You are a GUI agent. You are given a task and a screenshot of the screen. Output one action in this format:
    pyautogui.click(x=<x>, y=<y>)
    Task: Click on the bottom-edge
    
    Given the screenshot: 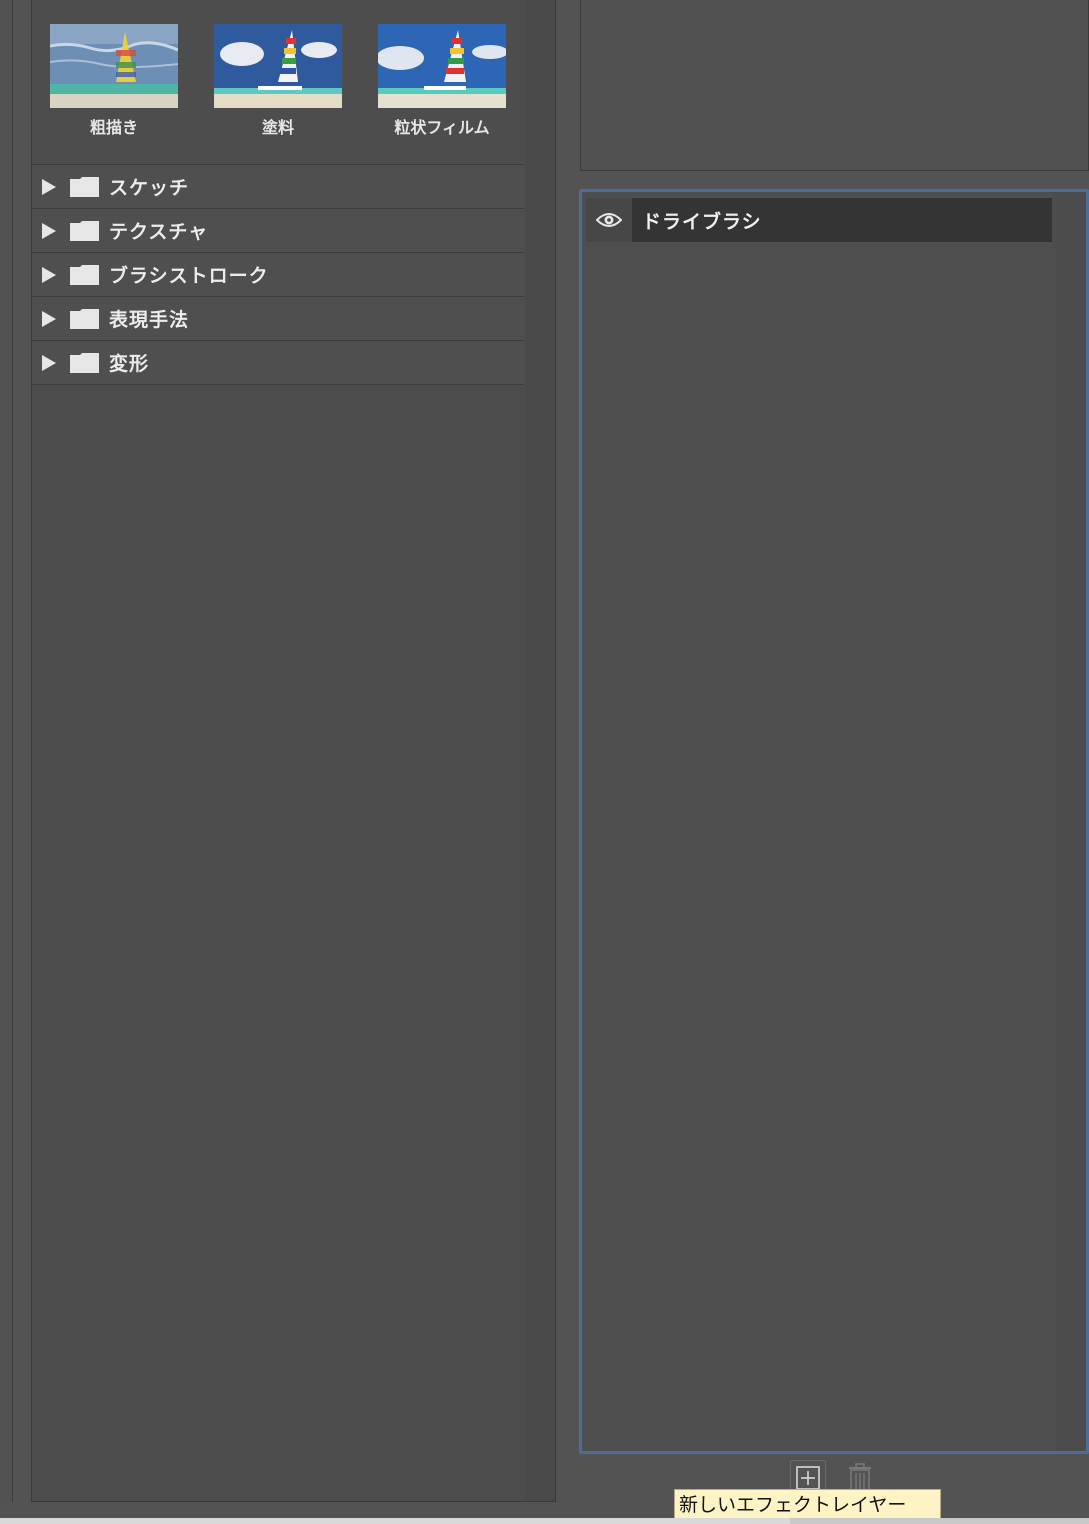 What is the action you would take?
    pyautogui.click(x=544, y=1521)
    